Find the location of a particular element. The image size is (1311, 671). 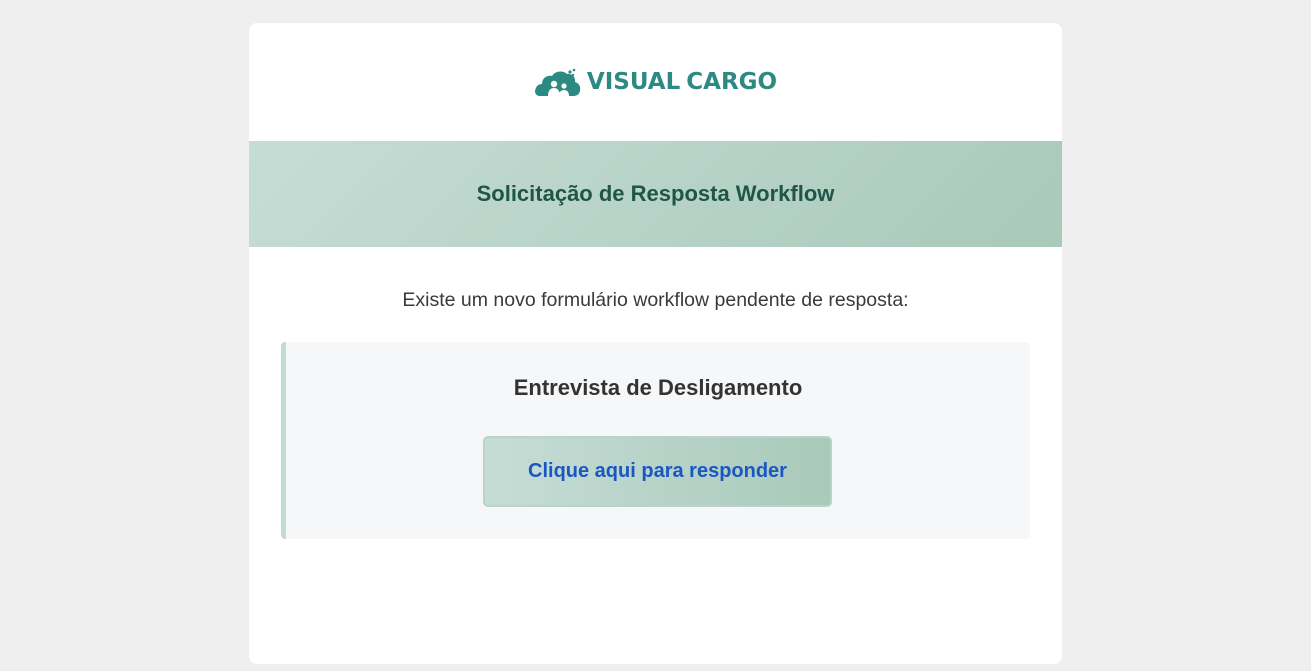

page-title: Solicitação de Resposta Workflow is located at coordinates (655, 193).